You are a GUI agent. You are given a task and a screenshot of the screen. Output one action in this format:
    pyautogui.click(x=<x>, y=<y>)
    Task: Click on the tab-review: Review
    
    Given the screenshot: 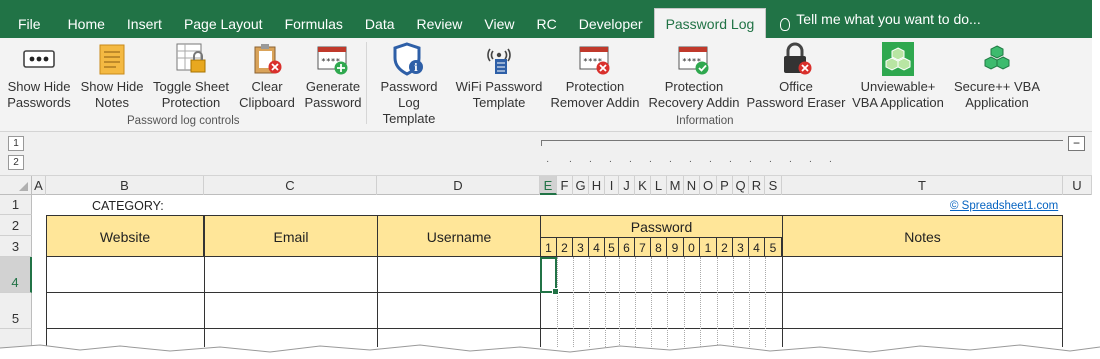 What is the action you would take?
    pyautogui.click(x=440, y=19)
    